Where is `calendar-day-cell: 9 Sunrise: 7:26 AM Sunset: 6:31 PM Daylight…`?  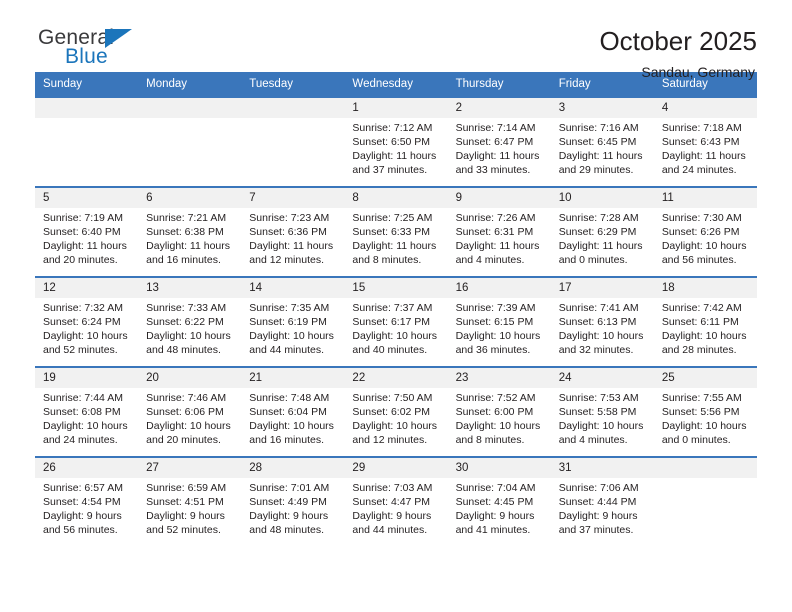
calendar-day-cell: 9 Sunrise: 7:26 AM Sunset: 6:31 PM Daylight… is located at coordinates (499, 231).